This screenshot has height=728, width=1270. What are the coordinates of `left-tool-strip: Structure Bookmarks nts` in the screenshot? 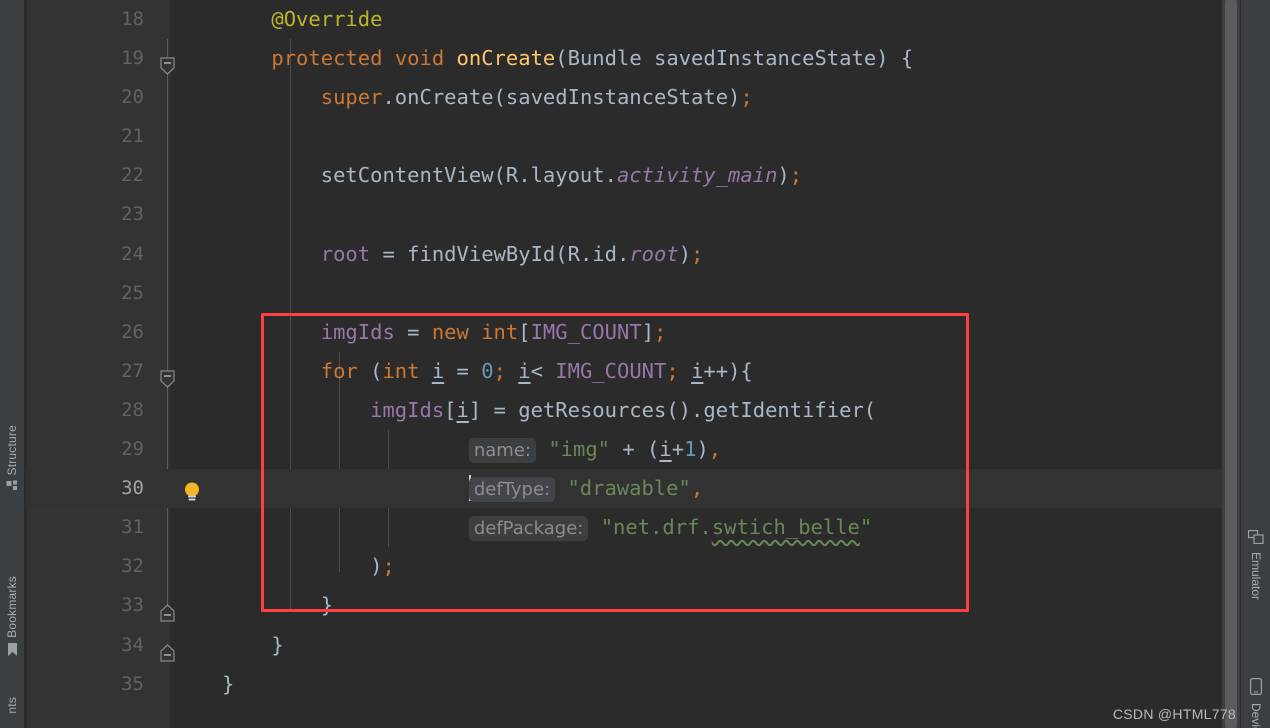 It's located at (12, 364).